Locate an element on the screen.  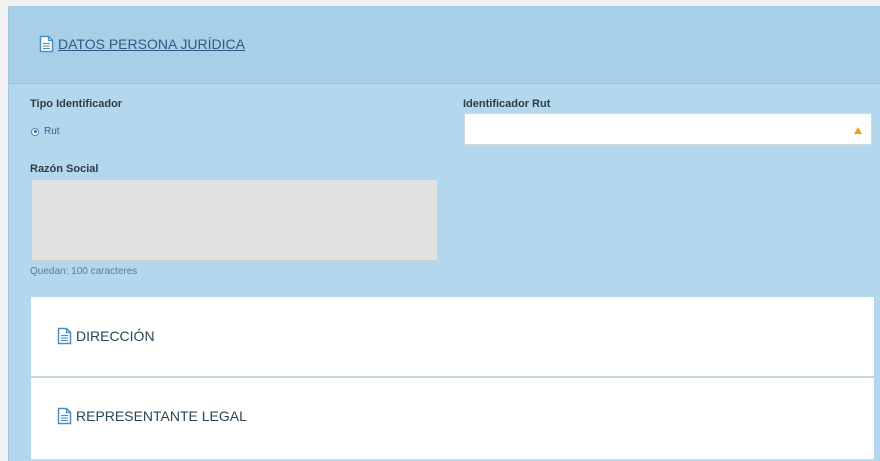
representante-legal-title: REPRESENTANTE LEGAL is located at coordinates (152, 416).